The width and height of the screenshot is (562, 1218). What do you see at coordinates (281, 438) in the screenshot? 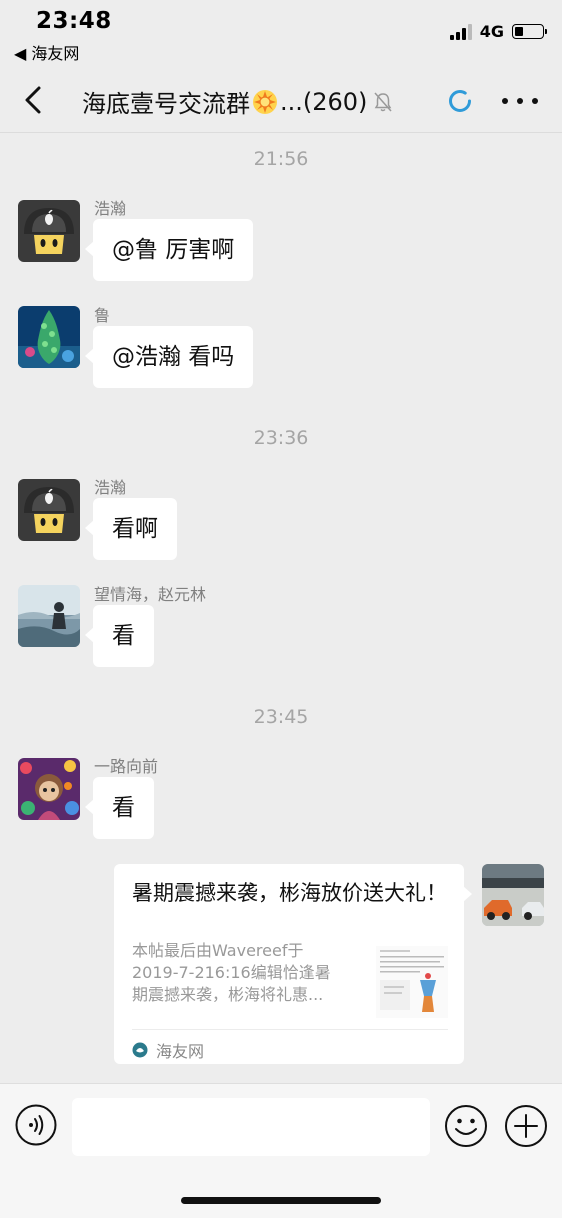
I see `timestamp: 23:36` at bounding box center [281, 438].